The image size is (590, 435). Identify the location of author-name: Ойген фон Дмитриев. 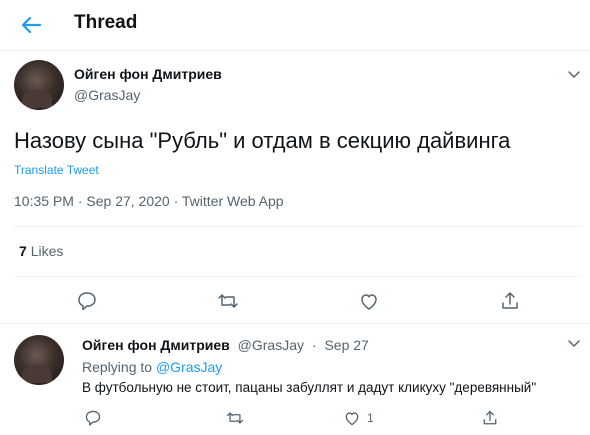
(148, 74).